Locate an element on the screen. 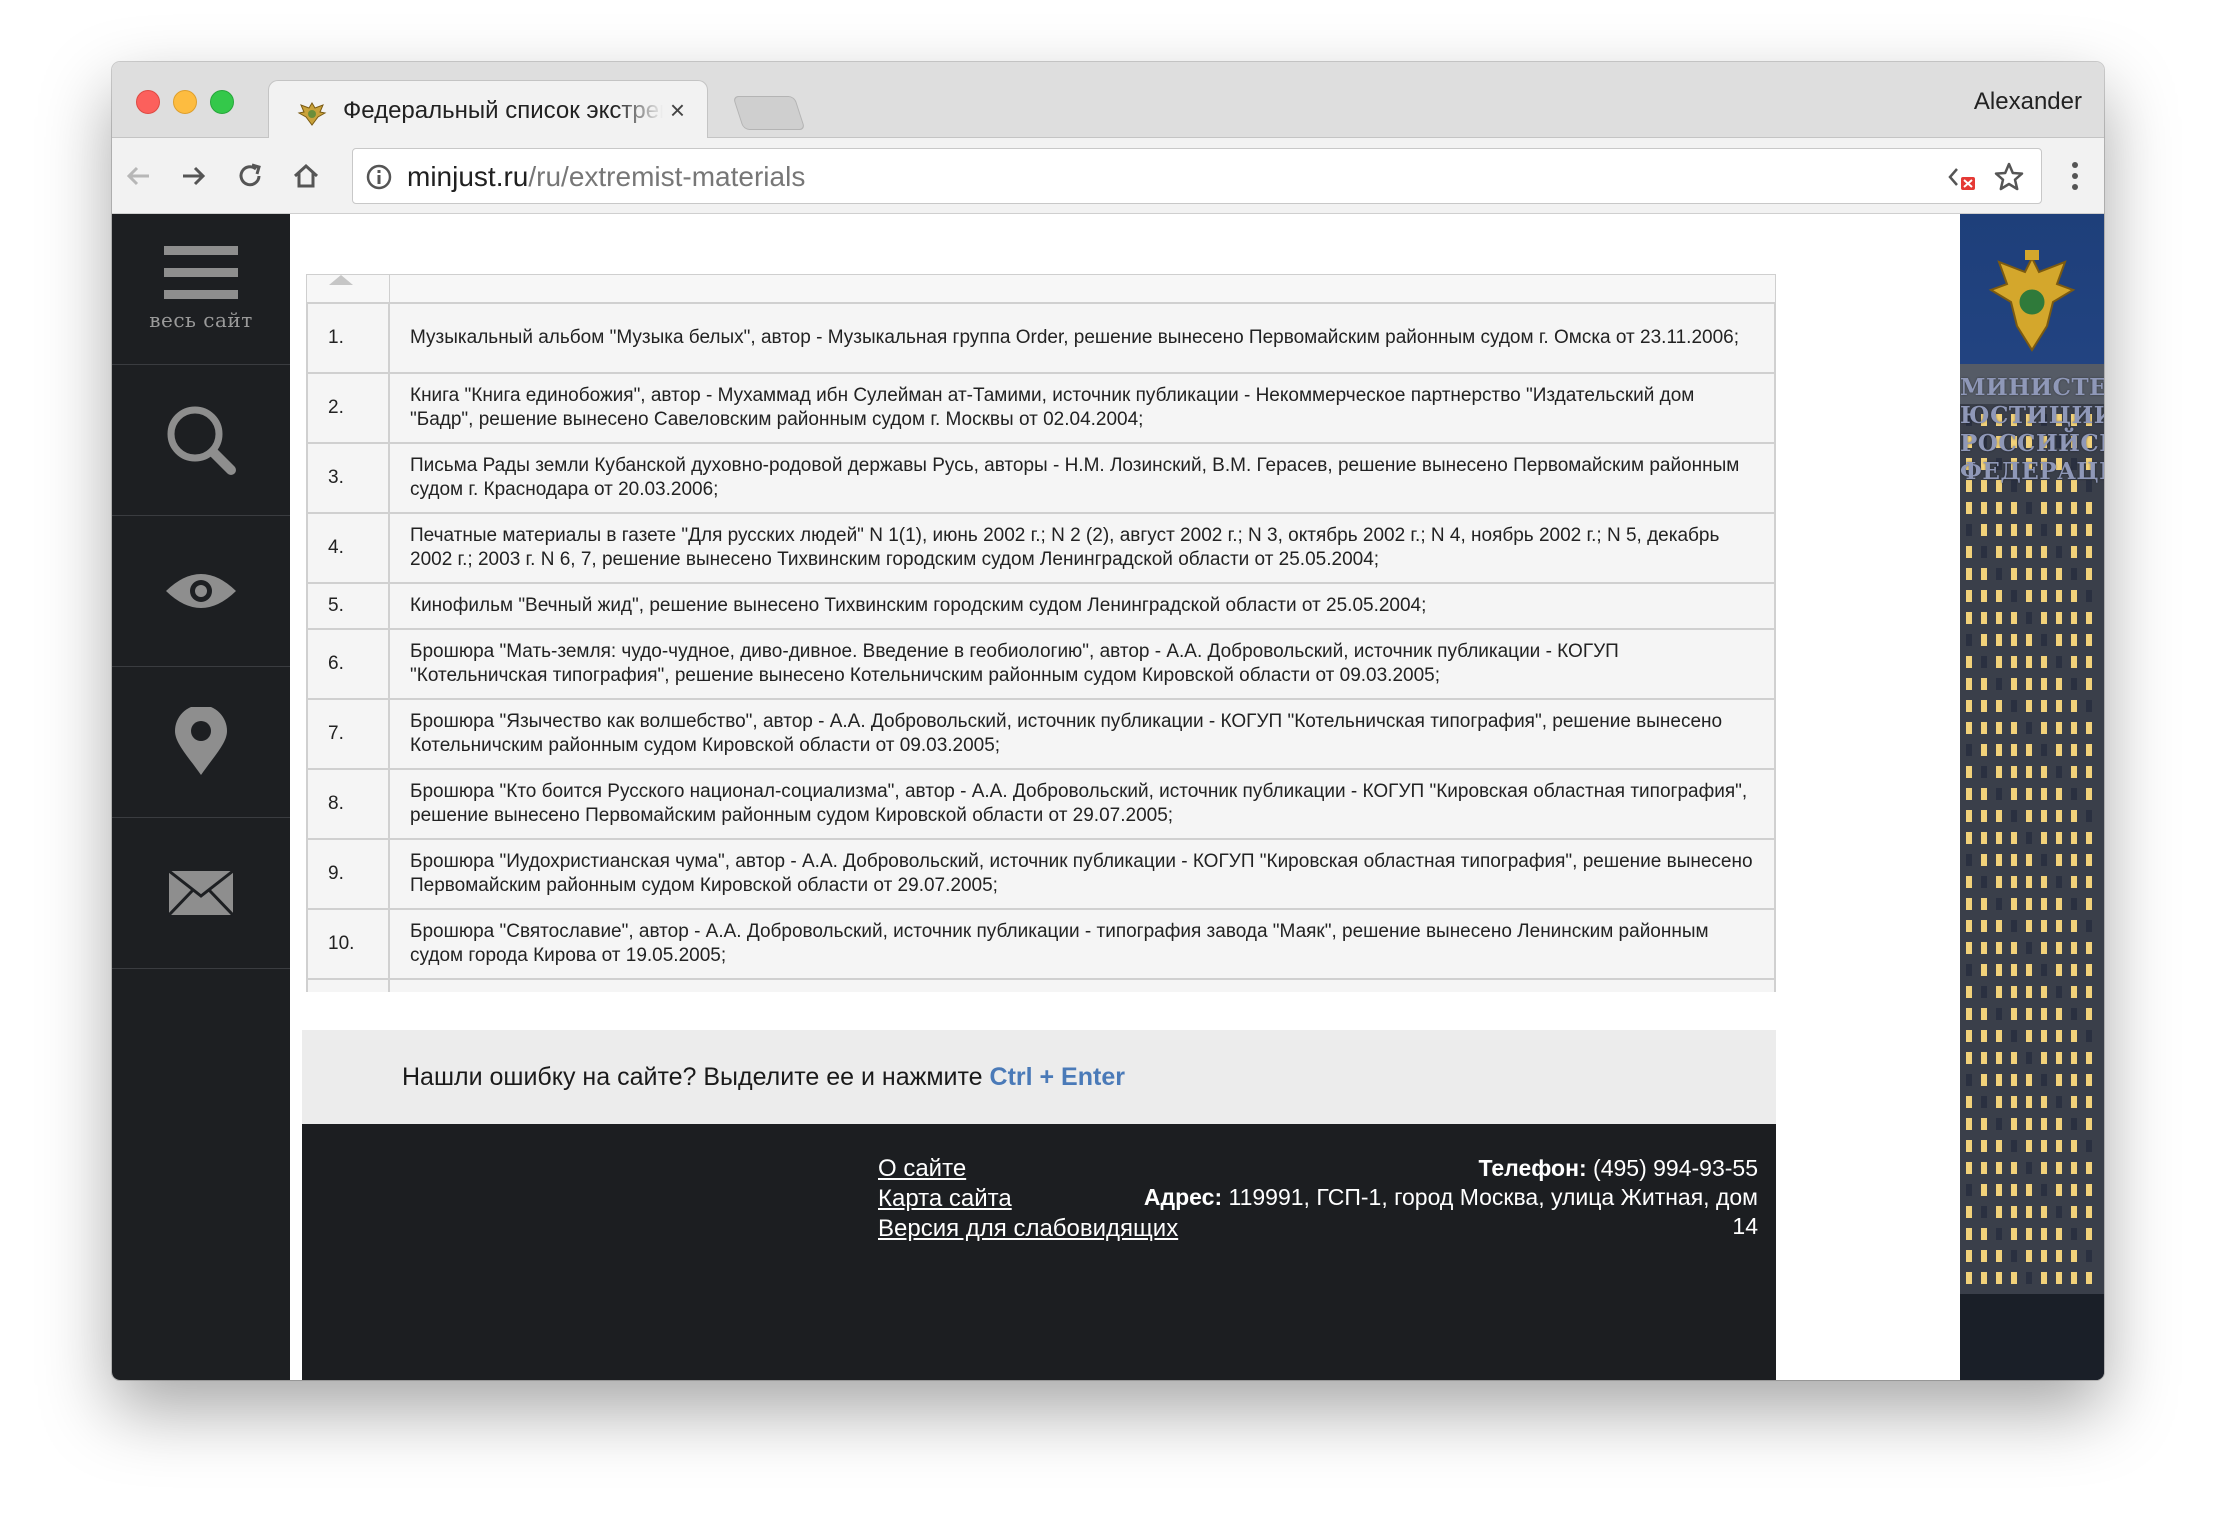  row-number: 1. is located at coordinates (348, 338).